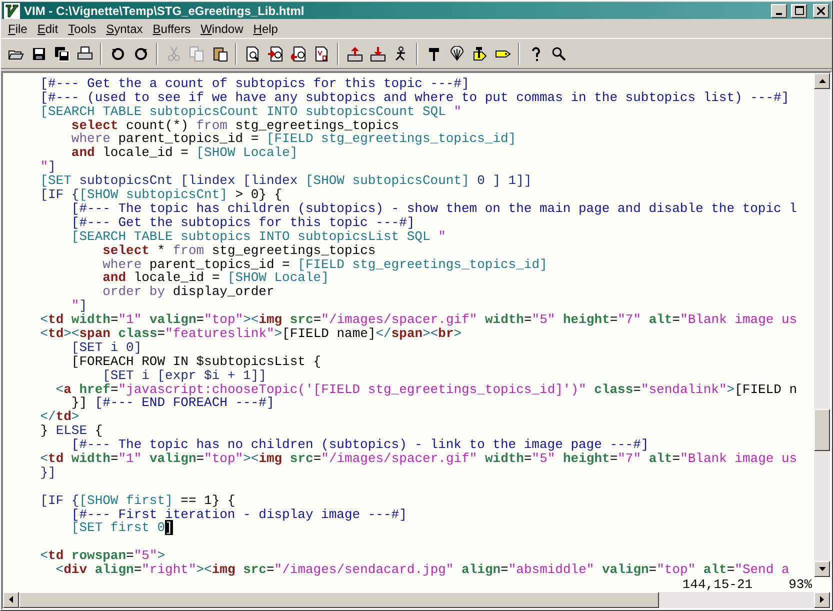 The image size is (833, 611). Describe the element at coordinates (82, 29) in the screenshot. I see `menu-item: Tools` at that location.